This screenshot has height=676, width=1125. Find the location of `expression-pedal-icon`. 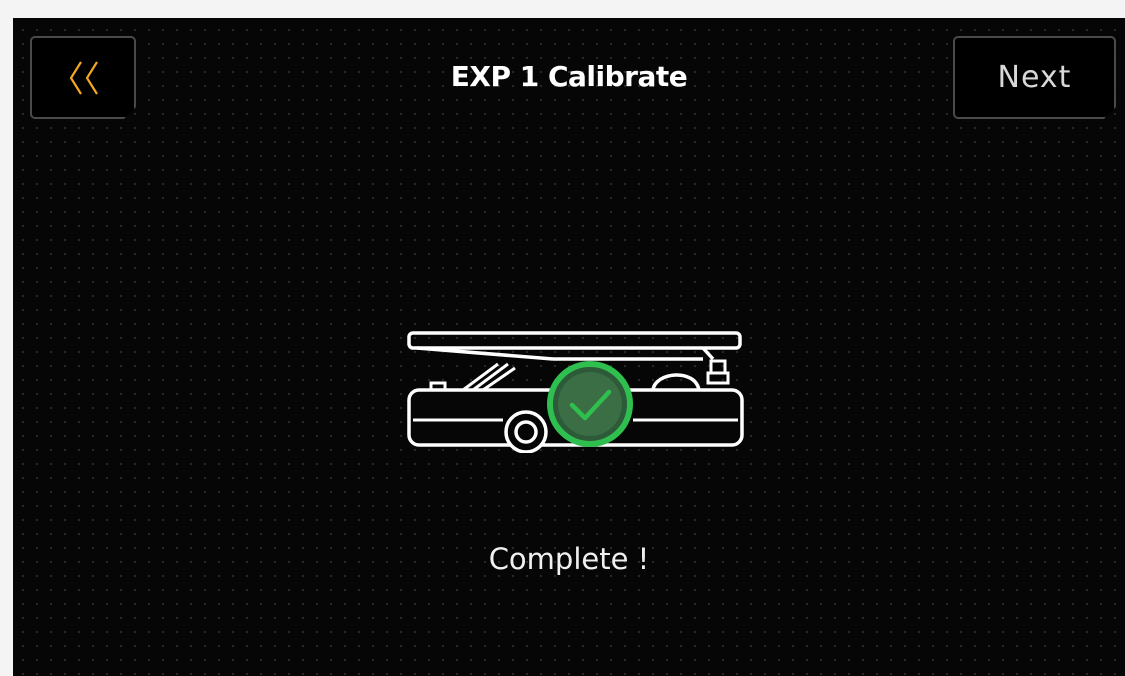

expression-pedal-icon is located at coordinates (575, 392).